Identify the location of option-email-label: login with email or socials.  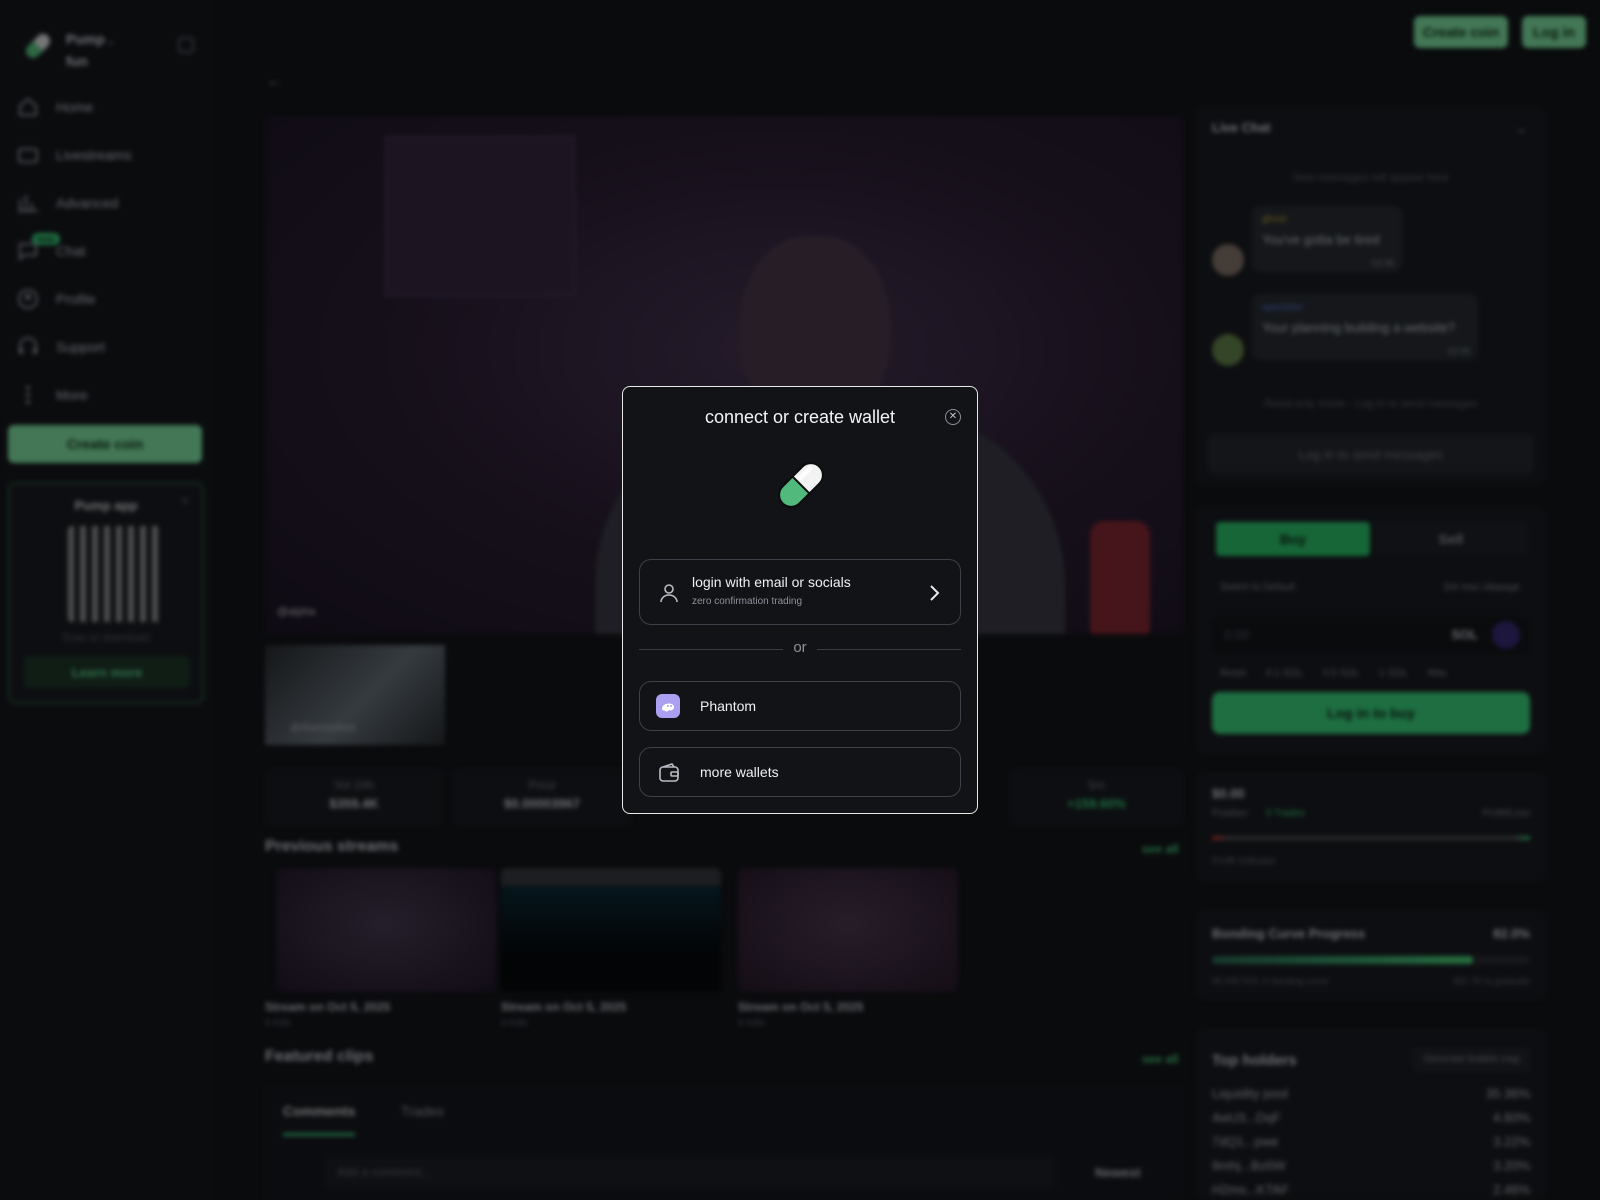
(771, 582).